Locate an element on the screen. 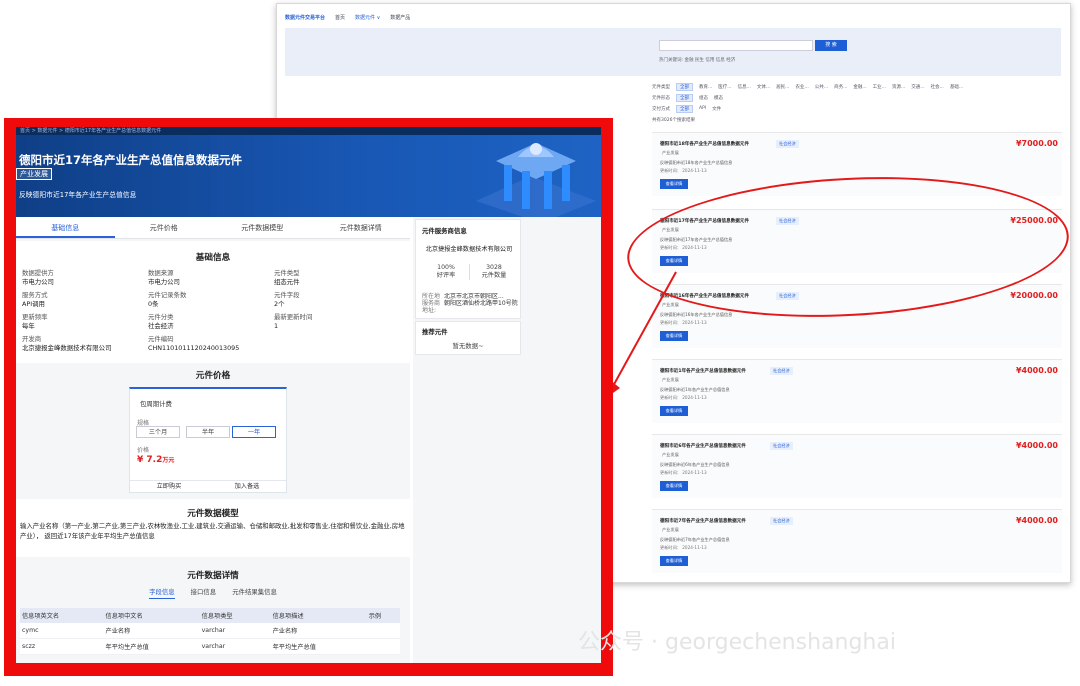 This screenshot has height=686, width=1080. detail-tabs: 基础信息 元件价格 元件数据模型 元件数据详情 is located at coordinates (213, 228).